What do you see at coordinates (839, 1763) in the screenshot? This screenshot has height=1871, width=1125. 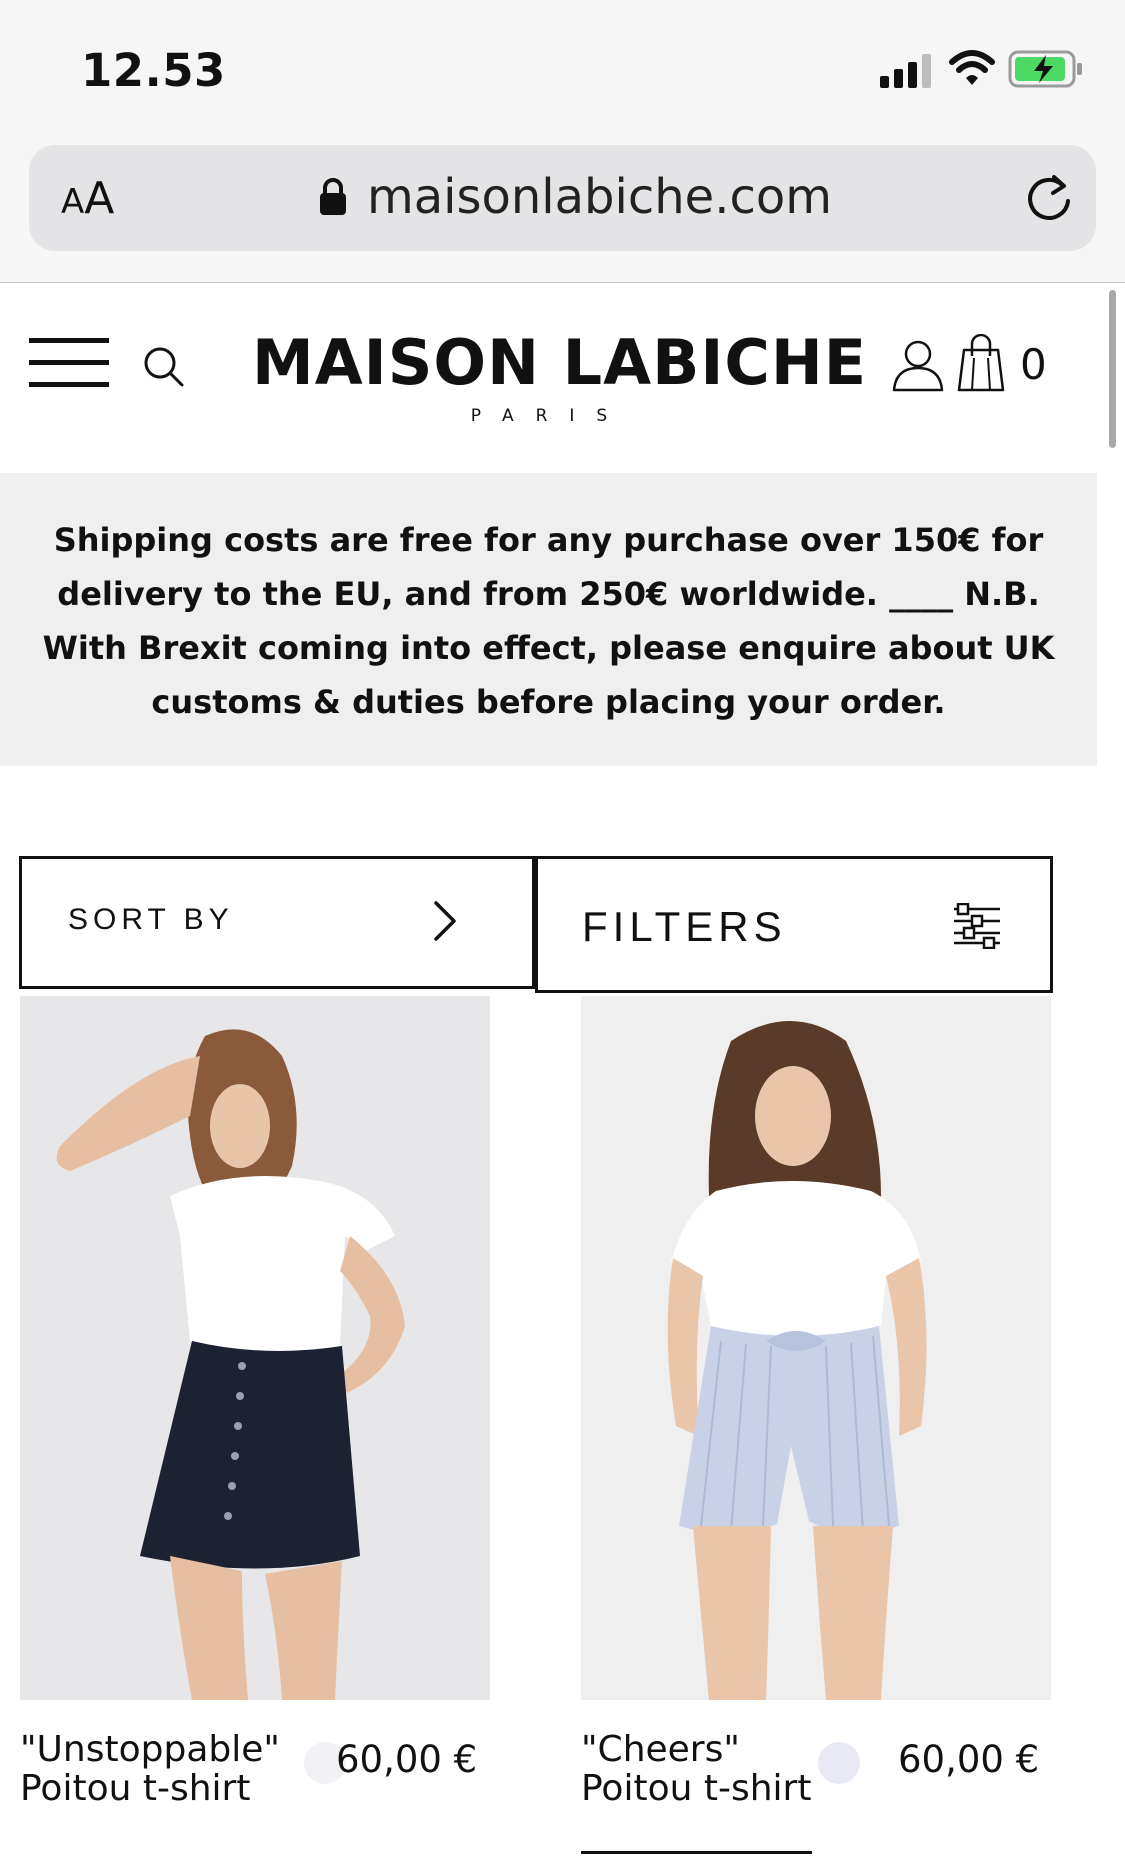 I see `color-swatch` at bounding box center [839, 1763].